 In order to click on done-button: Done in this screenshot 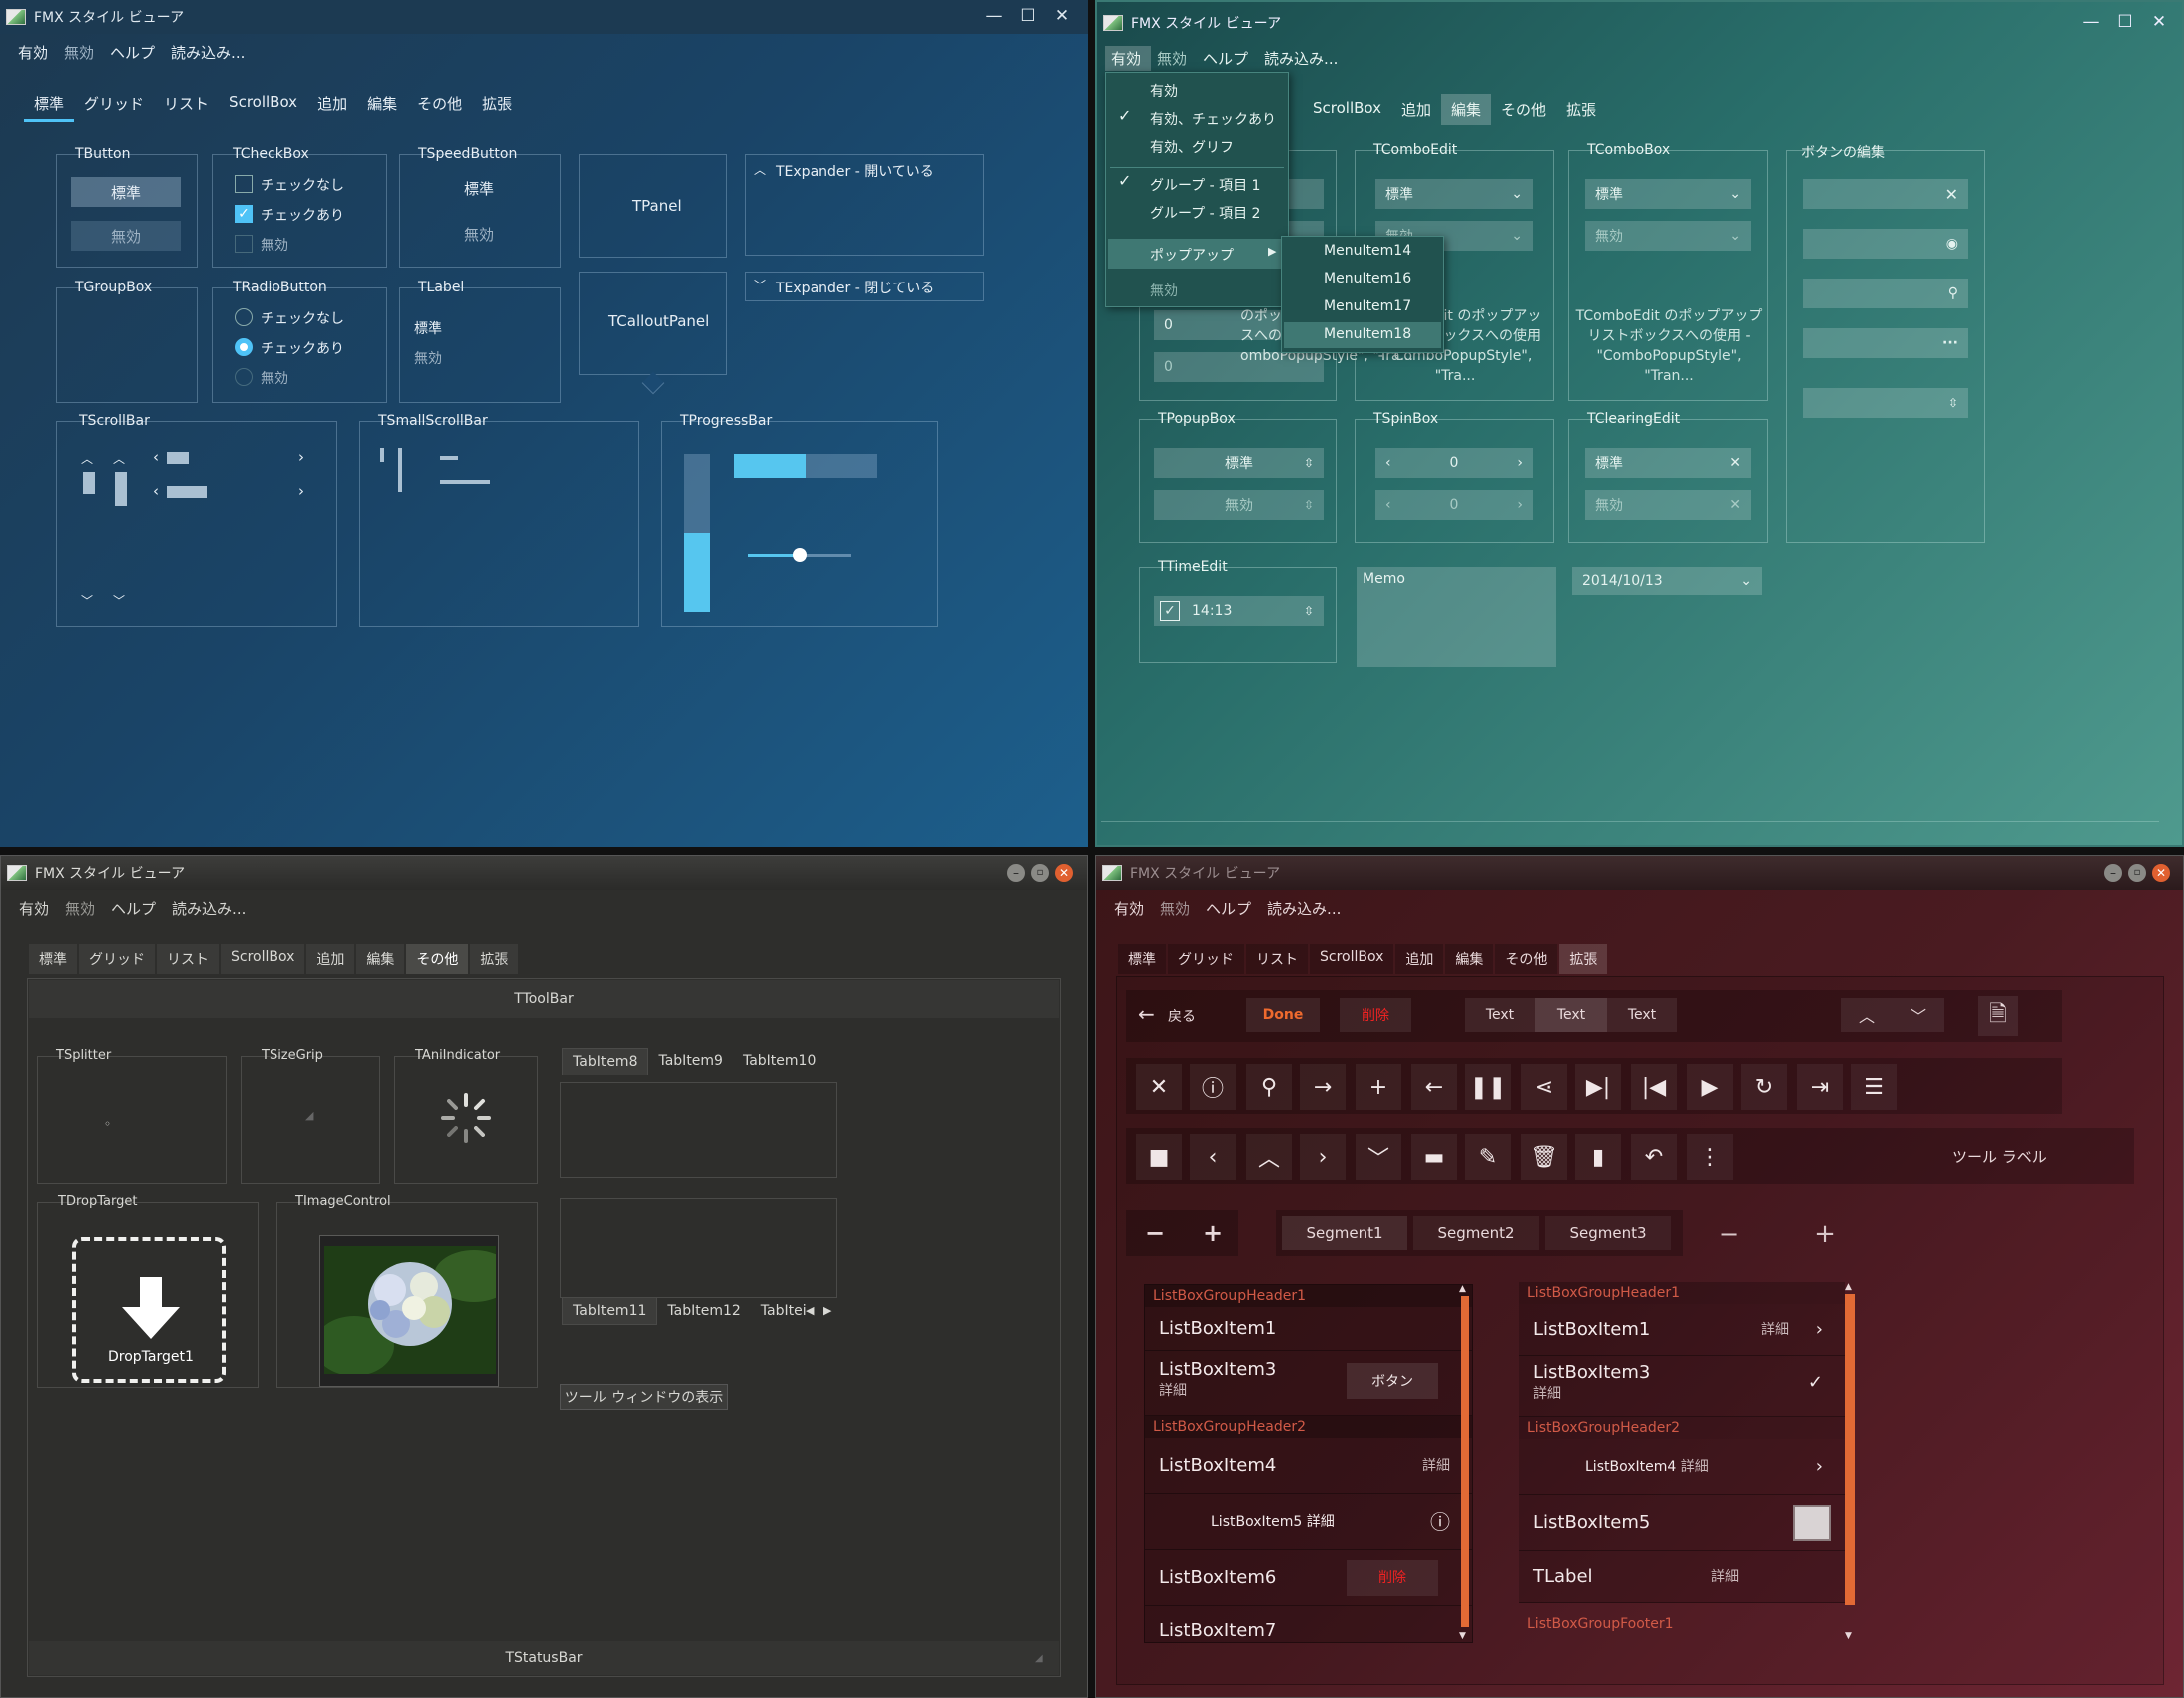, I will do `click(1283, 1015)`.